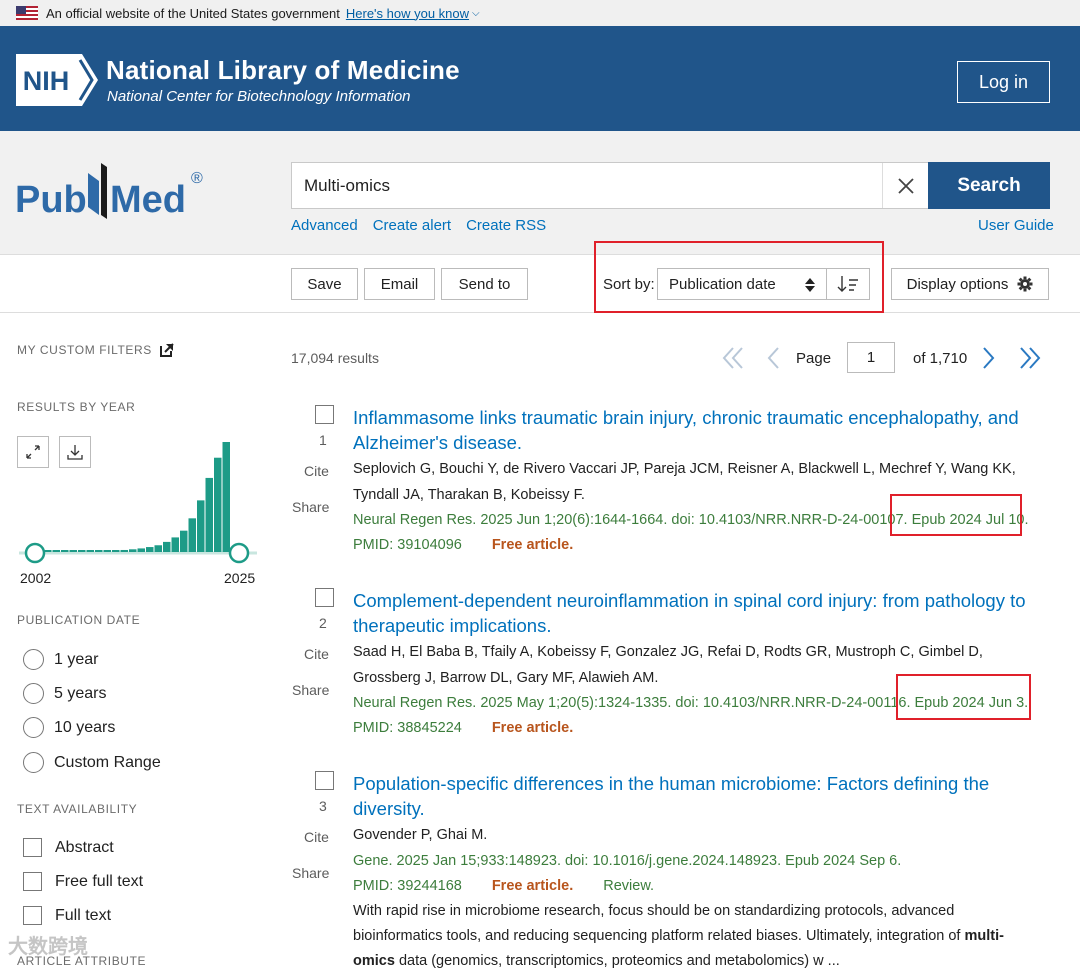 The height and width of the screenshot is (974, 1080). I want to click on create-alert-link: Create alert, so click(412, 225).